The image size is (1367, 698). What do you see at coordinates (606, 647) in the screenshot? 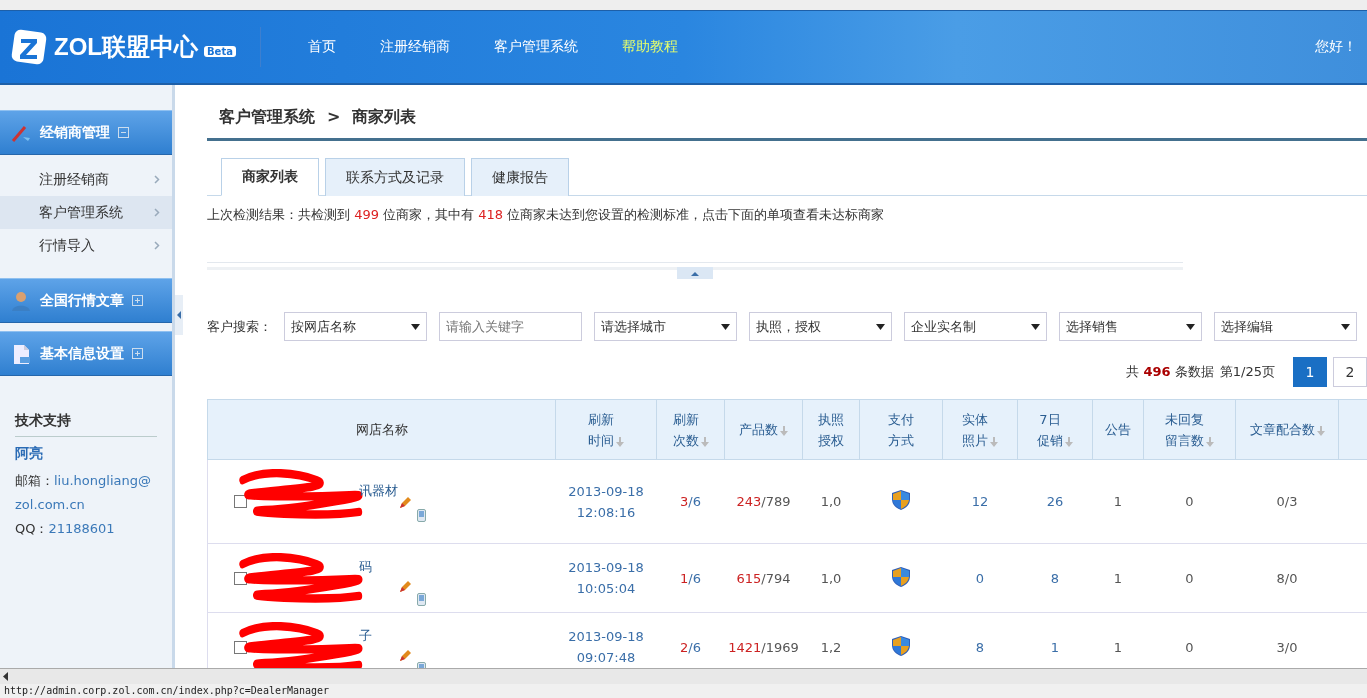
I see `refresh-time: 2013-09-18 09:07:48` at bounding box center [606, 647].